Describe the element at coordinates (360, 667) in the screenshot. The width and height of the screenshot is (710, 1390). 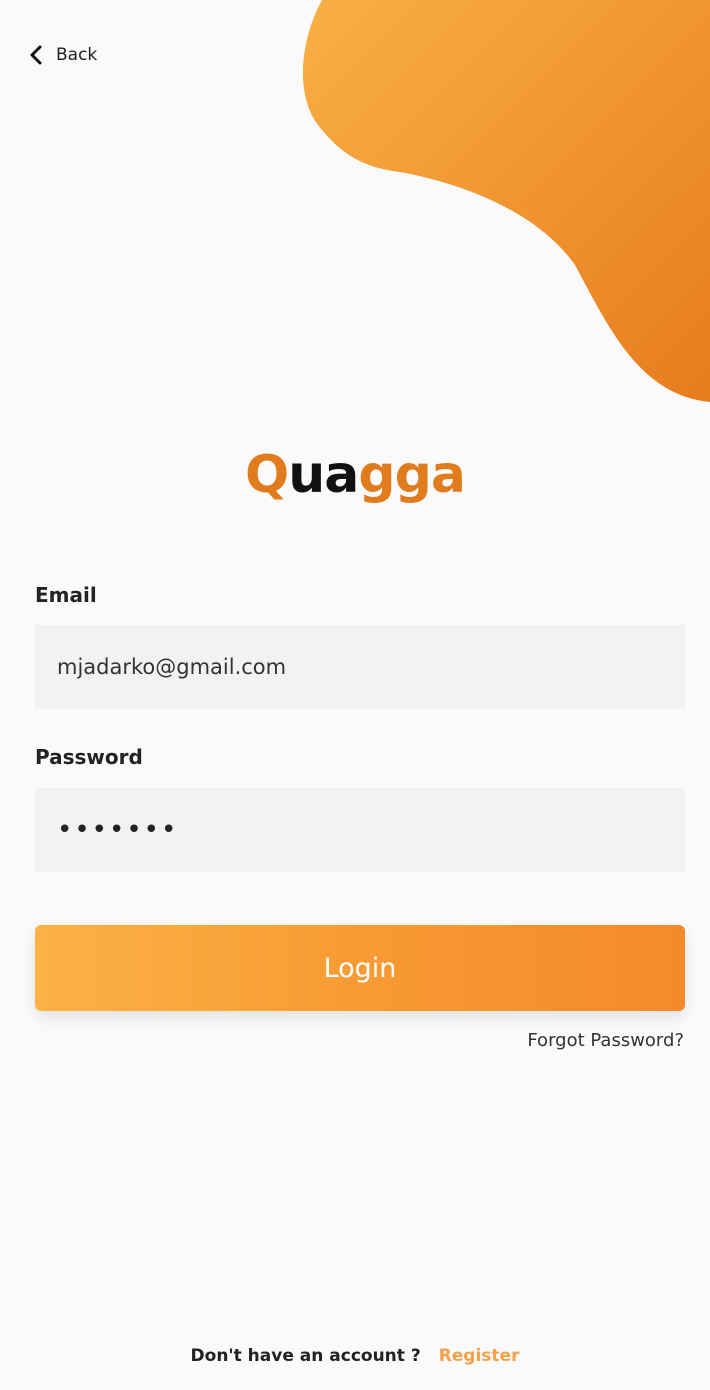
I see `email-field` at that location.